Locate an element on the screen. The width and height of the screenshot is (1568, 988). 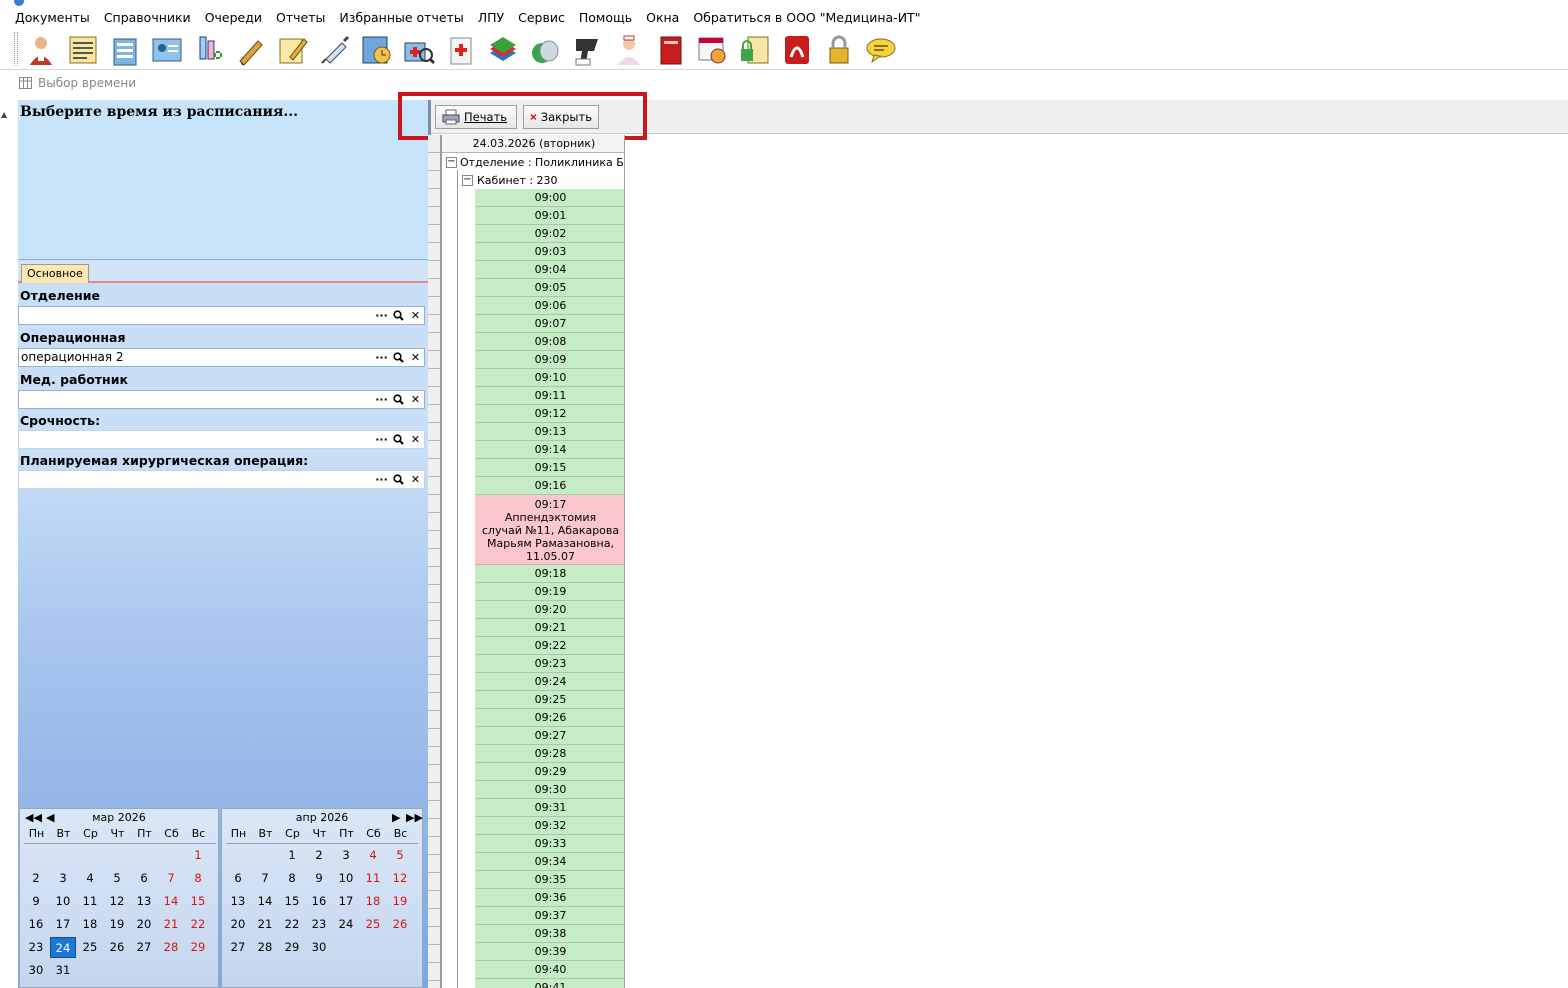
time-slot: 09:18 is located at coordinates (549, 574).